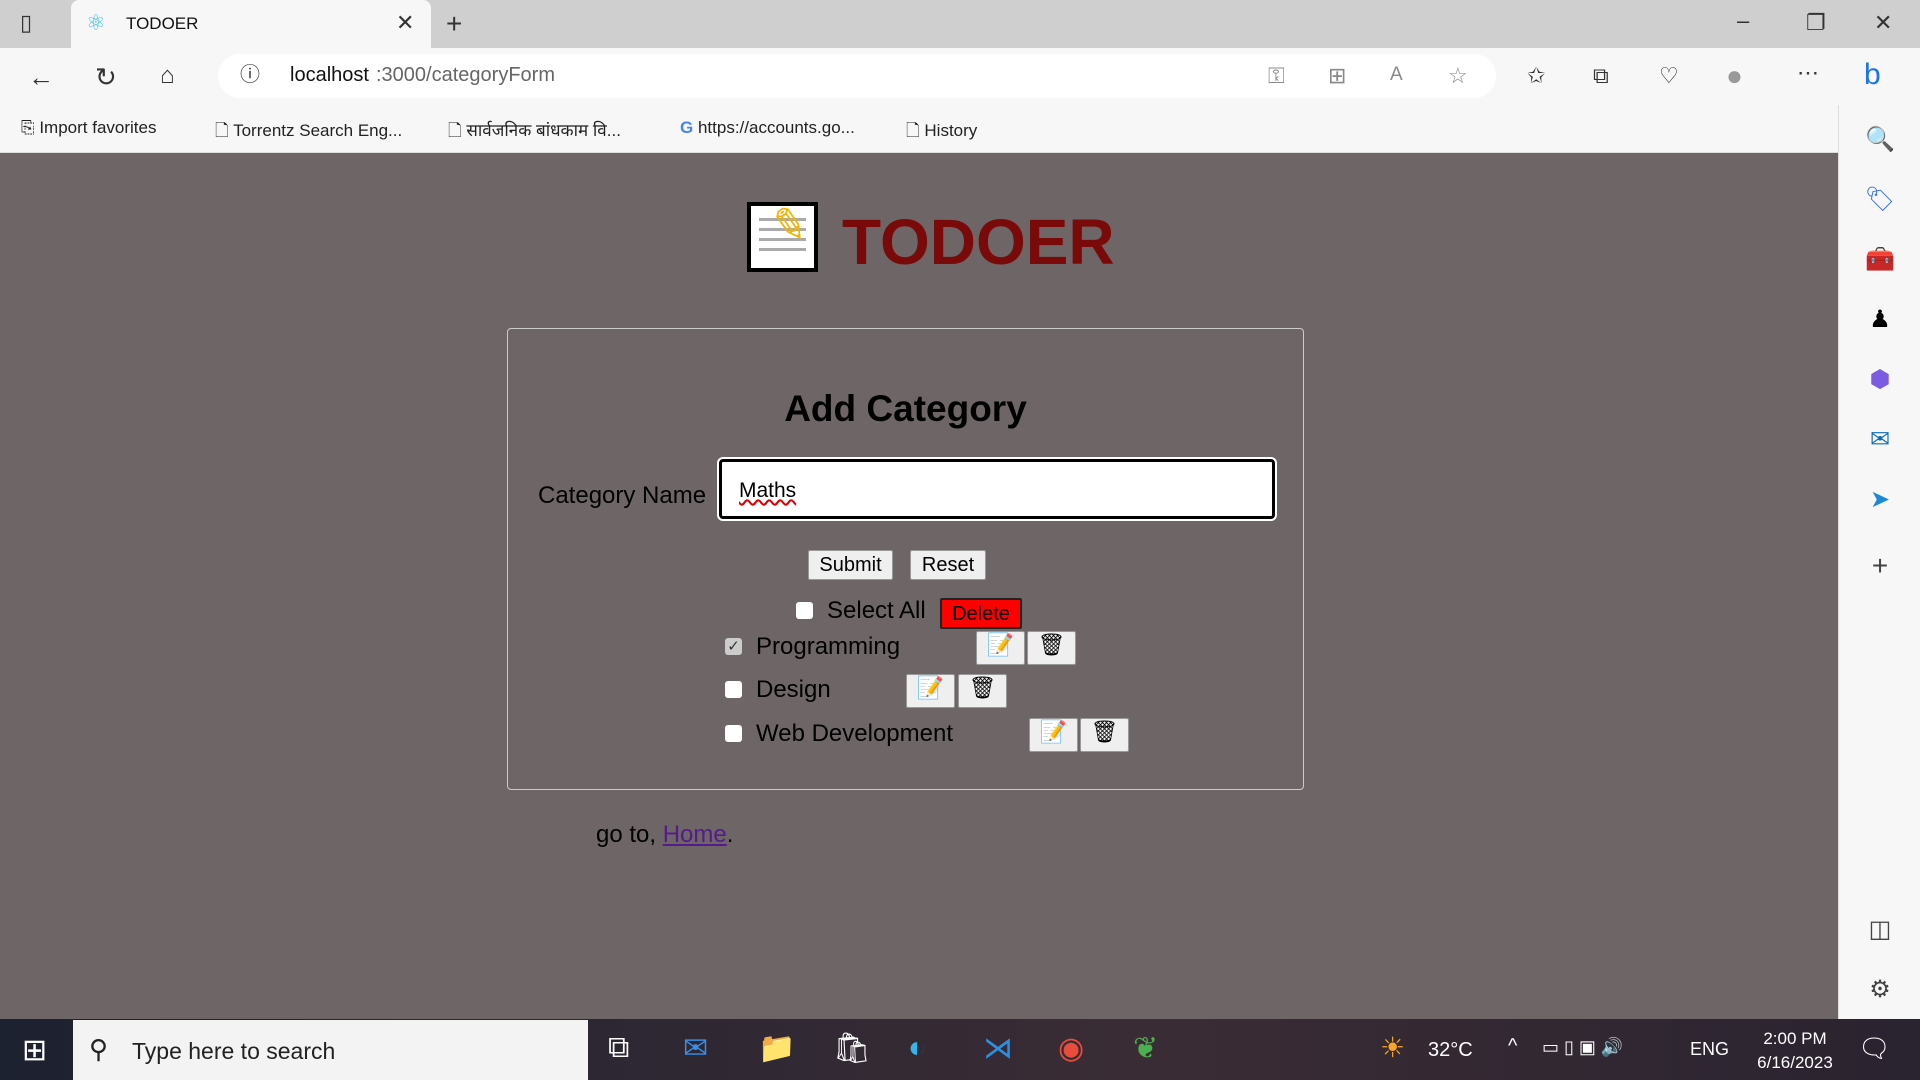  I want to click on url-path: :3000/categoryForm, so click(465, 75).